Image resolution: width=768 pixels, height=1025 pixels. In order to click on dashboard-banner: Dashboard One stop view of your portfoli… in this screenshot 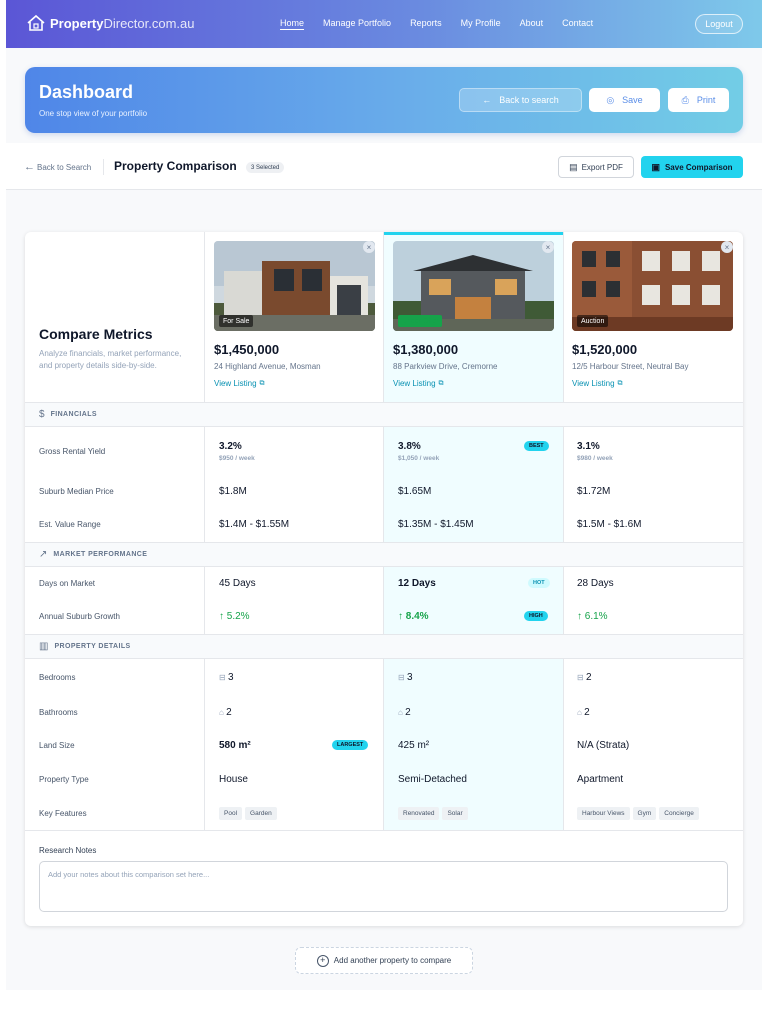, I will do `click(384, 100)`.